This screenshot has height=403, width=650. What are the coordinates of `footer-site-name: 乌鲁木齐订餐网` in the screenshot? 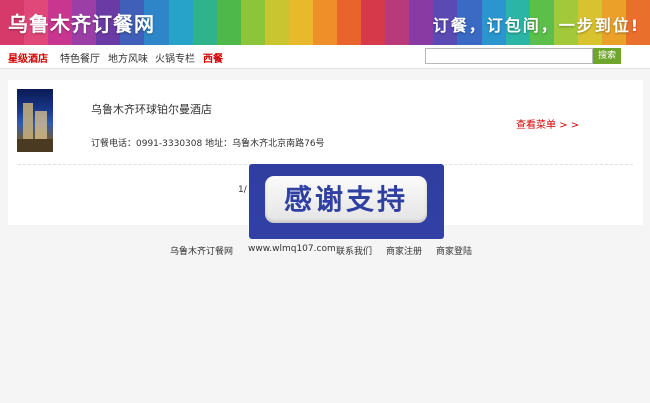 It's located at (202, 252).